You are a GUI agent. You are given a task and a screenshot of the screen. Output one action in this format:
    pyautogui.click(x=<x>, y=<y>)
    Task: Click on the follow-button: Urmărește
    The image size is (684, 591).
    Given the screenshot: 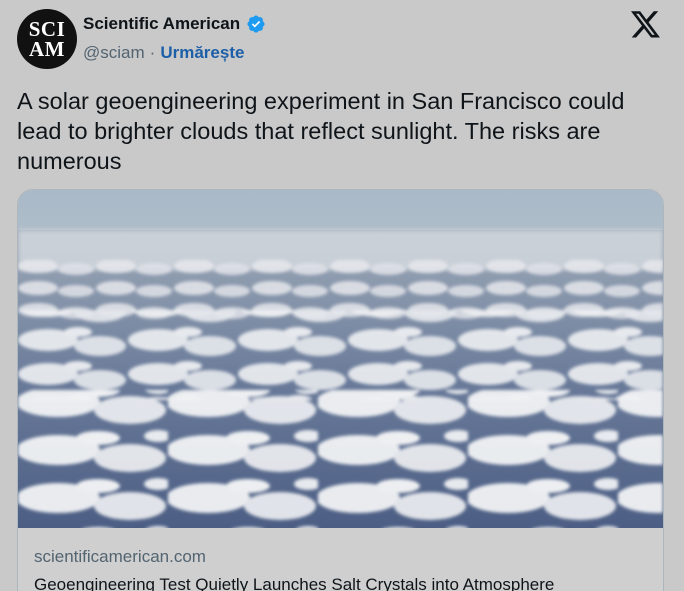 What is the action you would take?
    pyautogui.click(x=202, y=53)
    